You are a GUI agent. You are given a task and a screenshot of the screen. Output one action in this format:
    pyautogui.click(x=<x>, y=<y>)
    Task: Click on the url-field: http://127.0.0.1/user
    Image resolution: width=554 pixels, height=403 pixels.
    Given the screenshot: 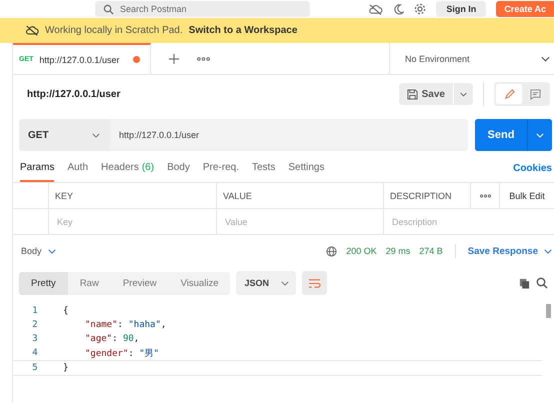 What is the action you would take?
    pyautogui.click(x=289, y=135)
    